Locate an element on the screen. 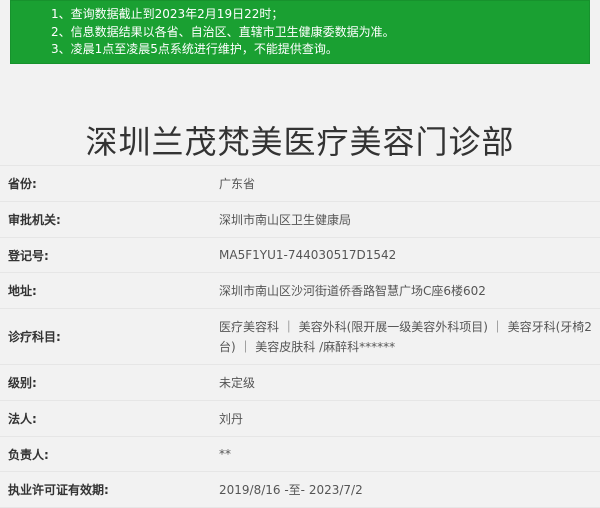  table-row-approval-authority: 审批机关: 深圳市南山区卫生健康局 is located at coordinates (300, 220).